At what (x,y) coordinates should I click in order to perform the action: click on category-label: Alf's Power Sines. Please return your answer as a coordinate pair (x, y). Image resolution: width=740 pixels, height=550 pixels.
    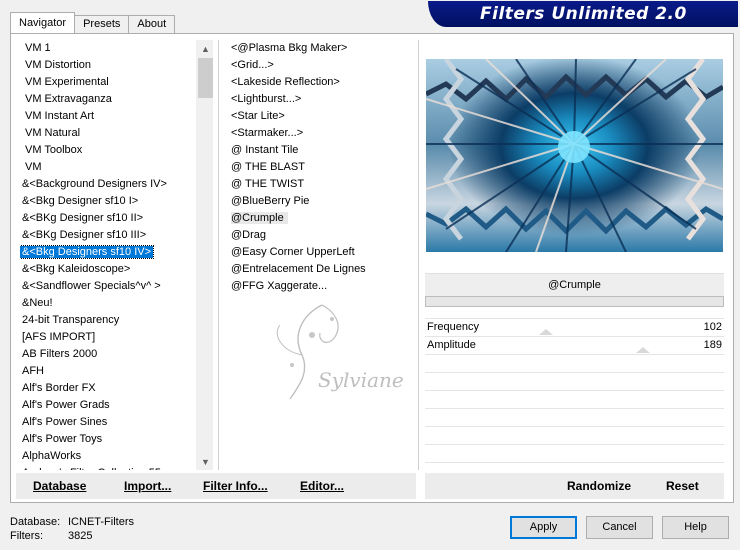
    Looking at the image, I should click on (65, 422).